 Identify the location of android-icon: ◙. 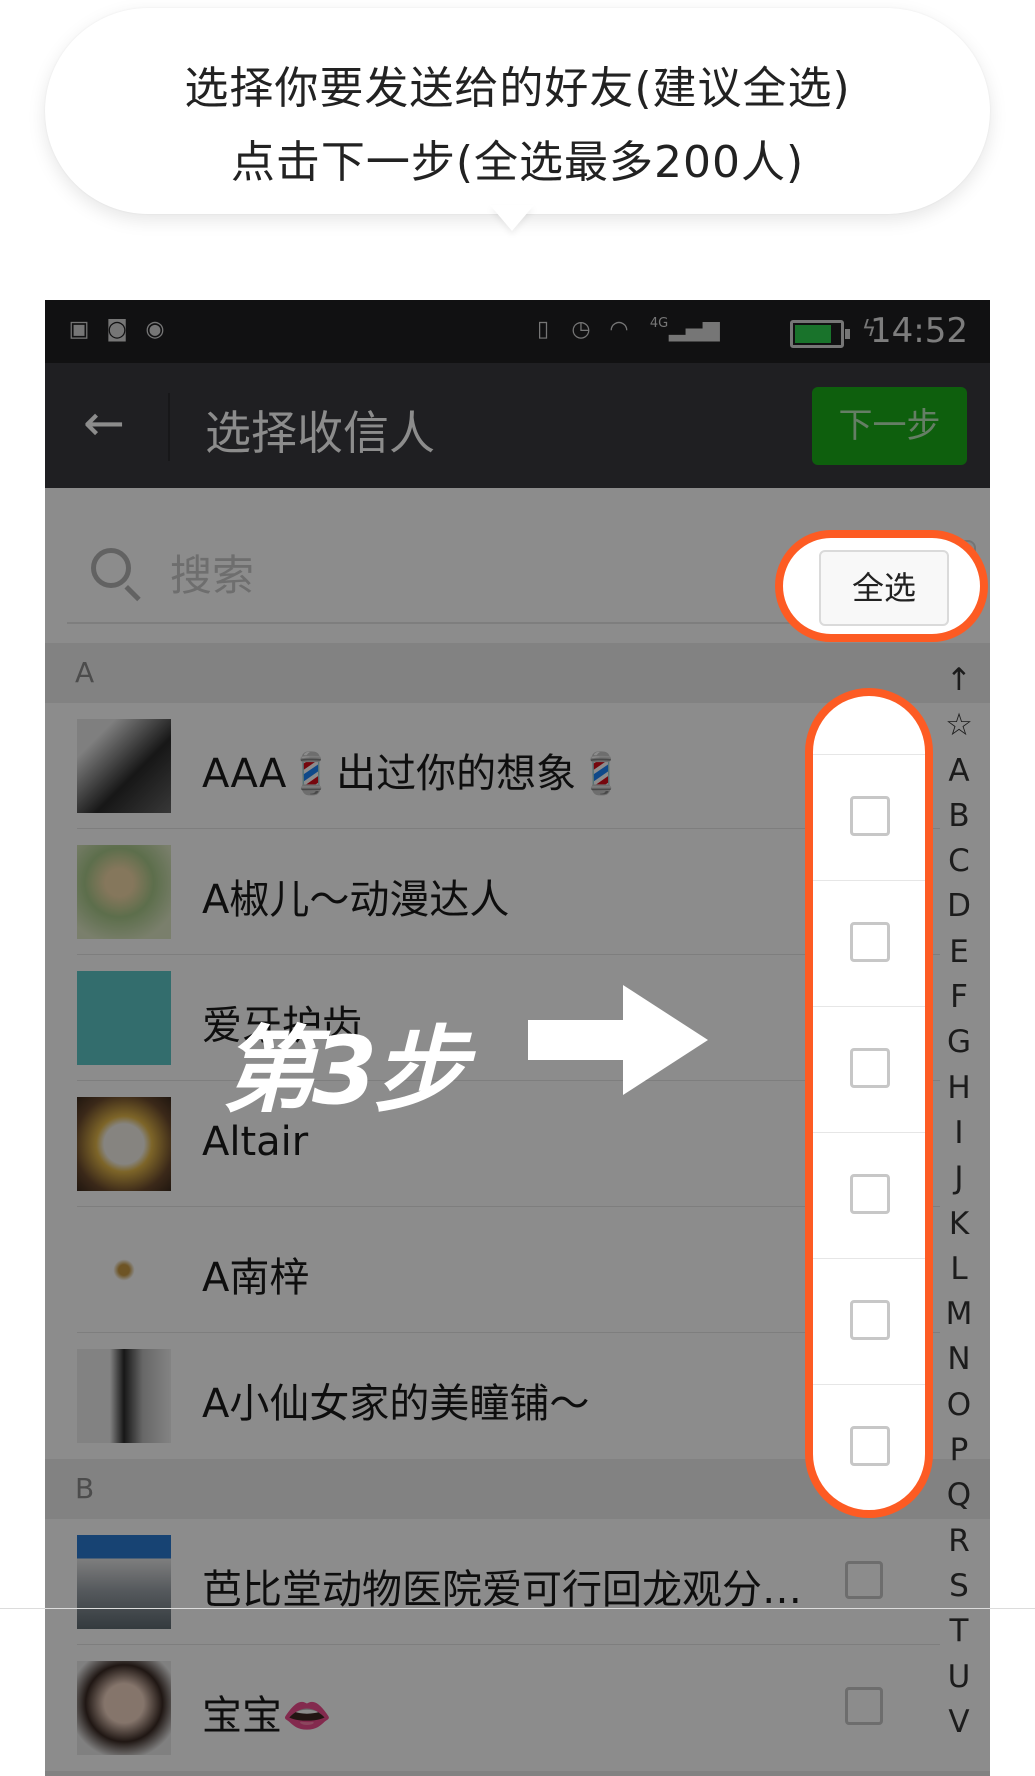
(117, 329).